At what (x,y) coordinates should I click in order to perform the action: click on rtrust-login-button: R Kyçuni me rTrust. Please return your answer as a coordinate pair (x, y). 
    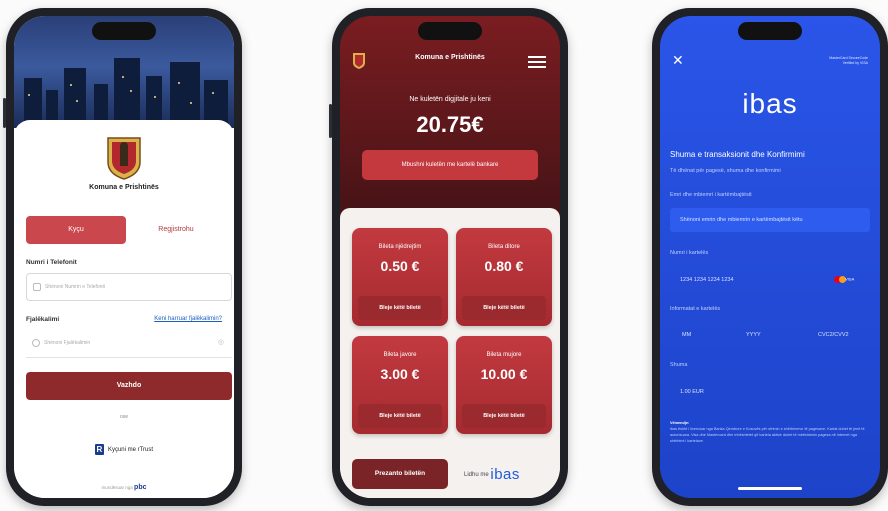
    Looking at the image, I should click on (124, 449).